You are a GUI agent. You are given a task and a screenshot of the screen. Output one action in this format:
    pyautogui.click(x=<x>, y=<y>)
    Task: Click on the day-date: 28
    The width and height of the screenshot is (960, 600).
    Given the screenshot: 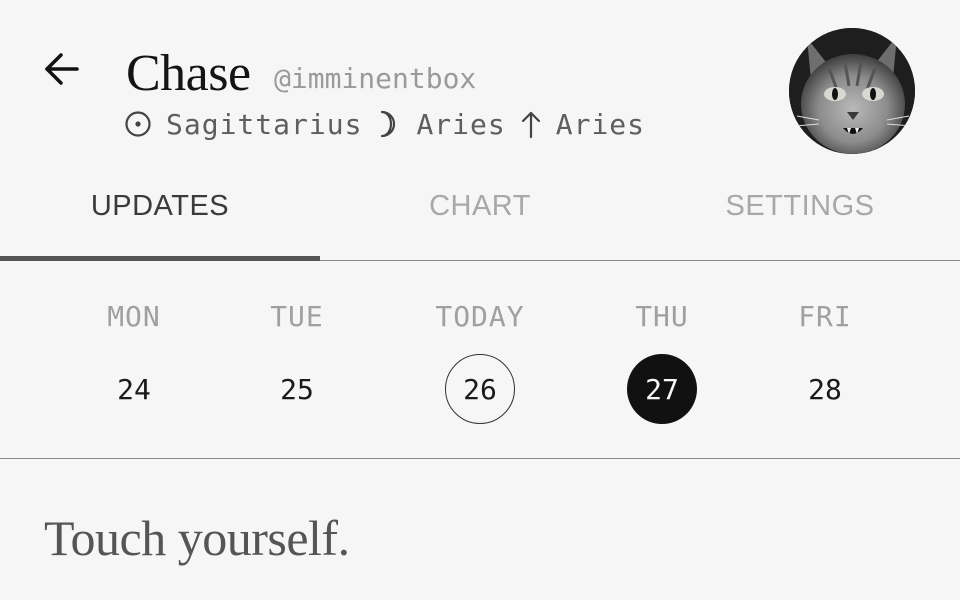 What is the action you would take?
    pyautogui.click(x=825, y=389)
    